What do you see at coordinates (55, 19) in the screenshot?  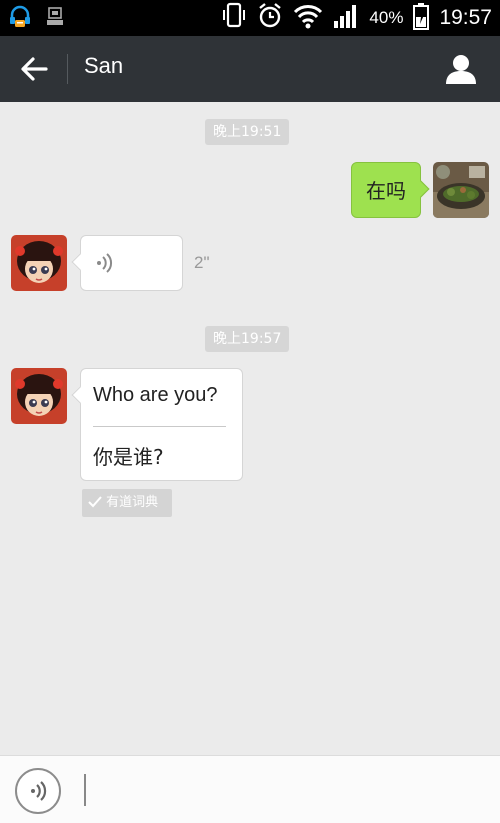 I see `download-icon` at bounding box center [55, 19].